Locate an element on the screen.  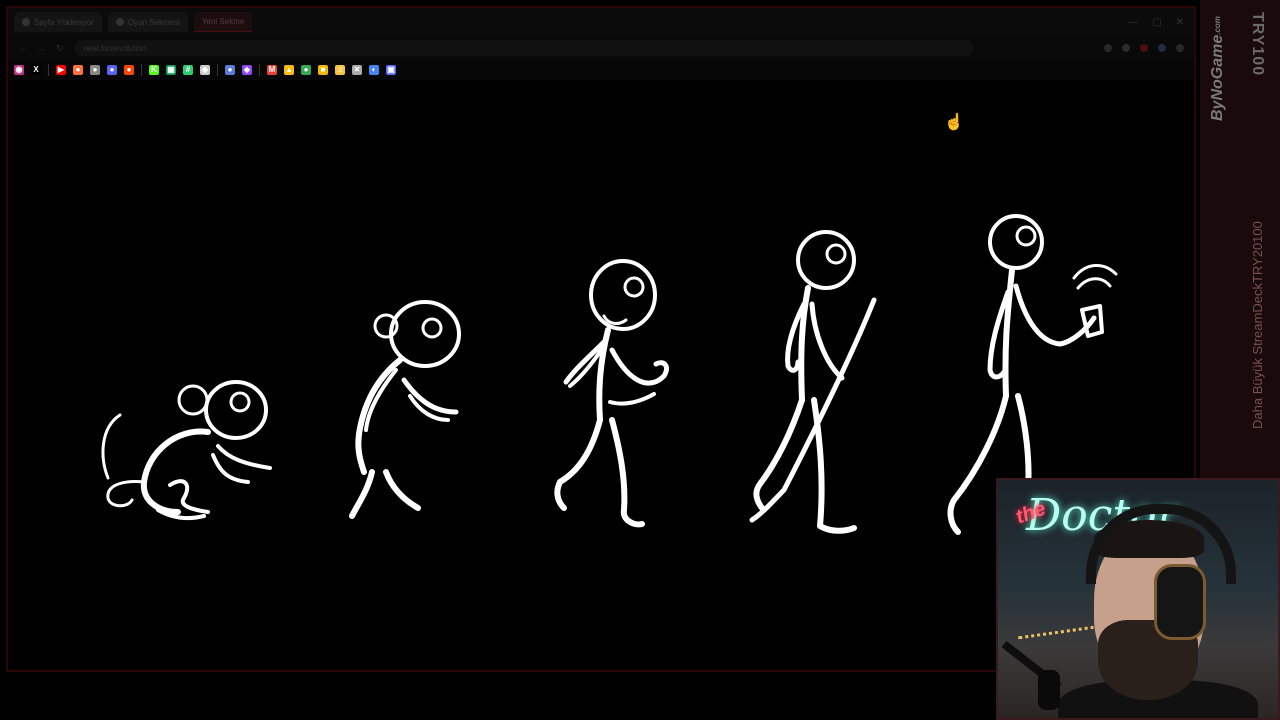
early-human-figure is located at coordinates (611, 393).